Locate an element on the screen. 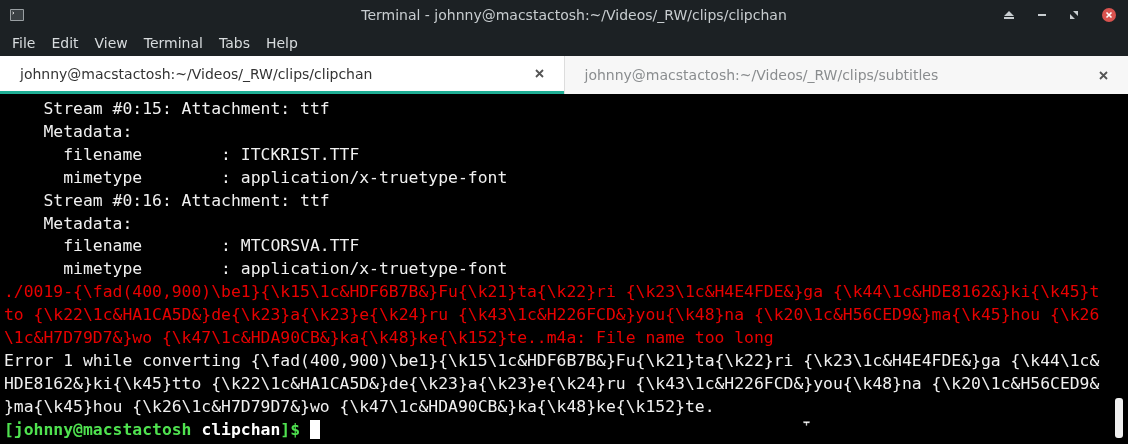  output-line: HDE8162&}ki{\k45}tto {\k22\1c&HA1CA5D&}de{\k23}a{\k23}e{\k24}ru {\k43\1c&H226FCD&}you{\k48}na {\k20\1c&H56CED9& is located at coordinates (552, 383).